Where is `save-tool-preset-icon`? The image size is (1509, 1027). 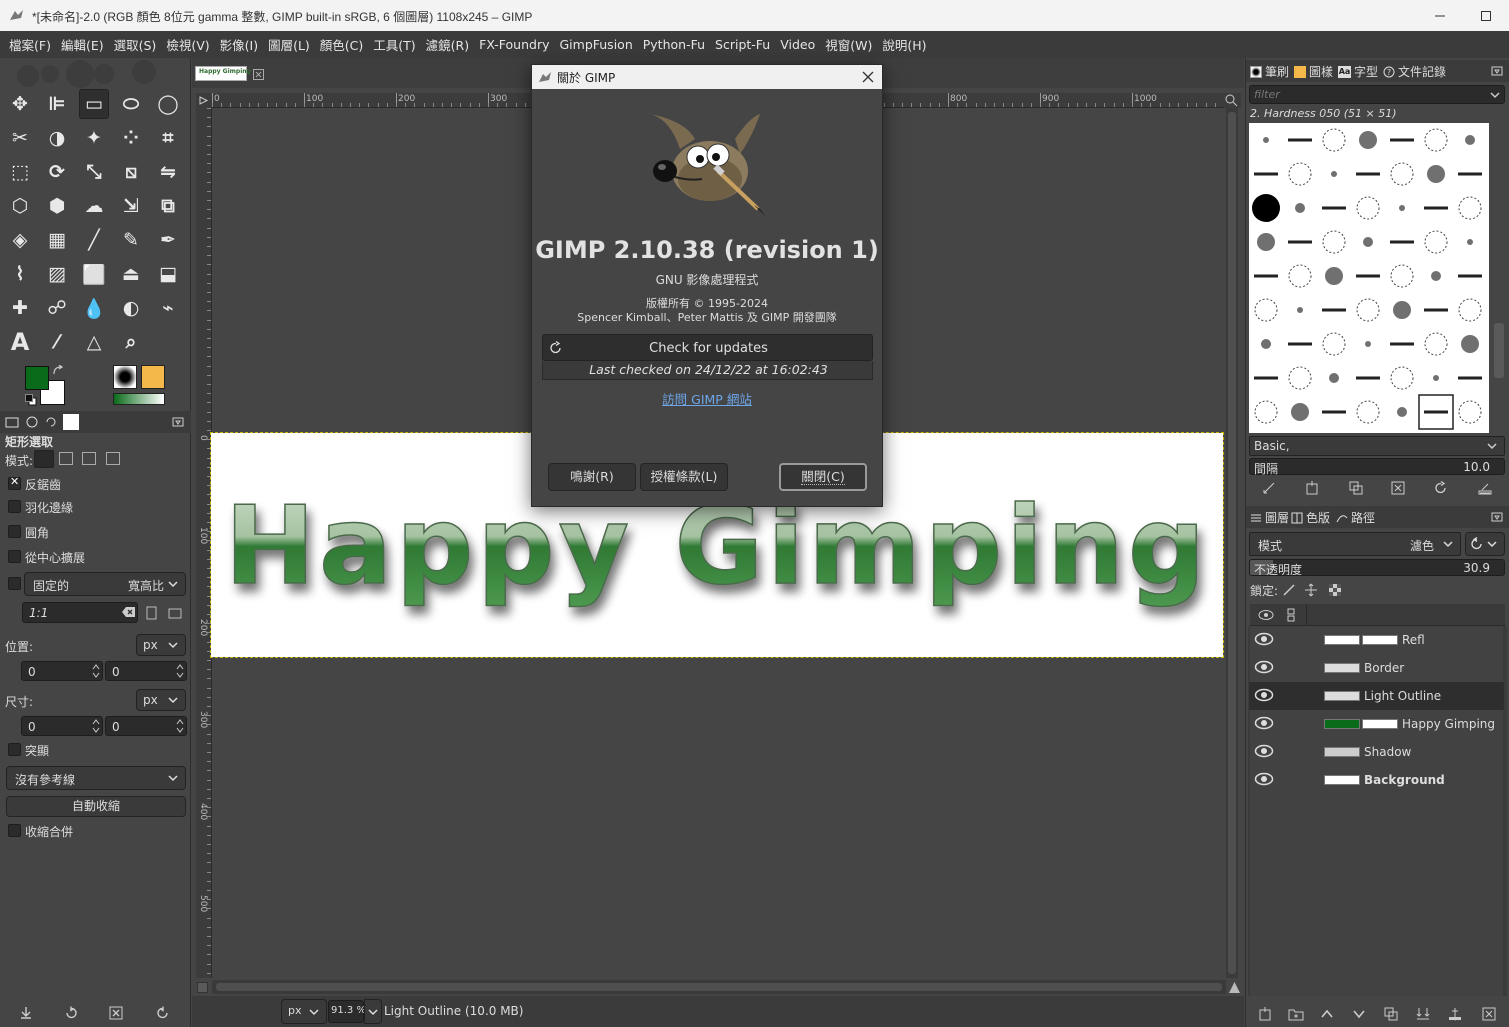 save-tool-preset-icon is located at coordinates (26, 1013).